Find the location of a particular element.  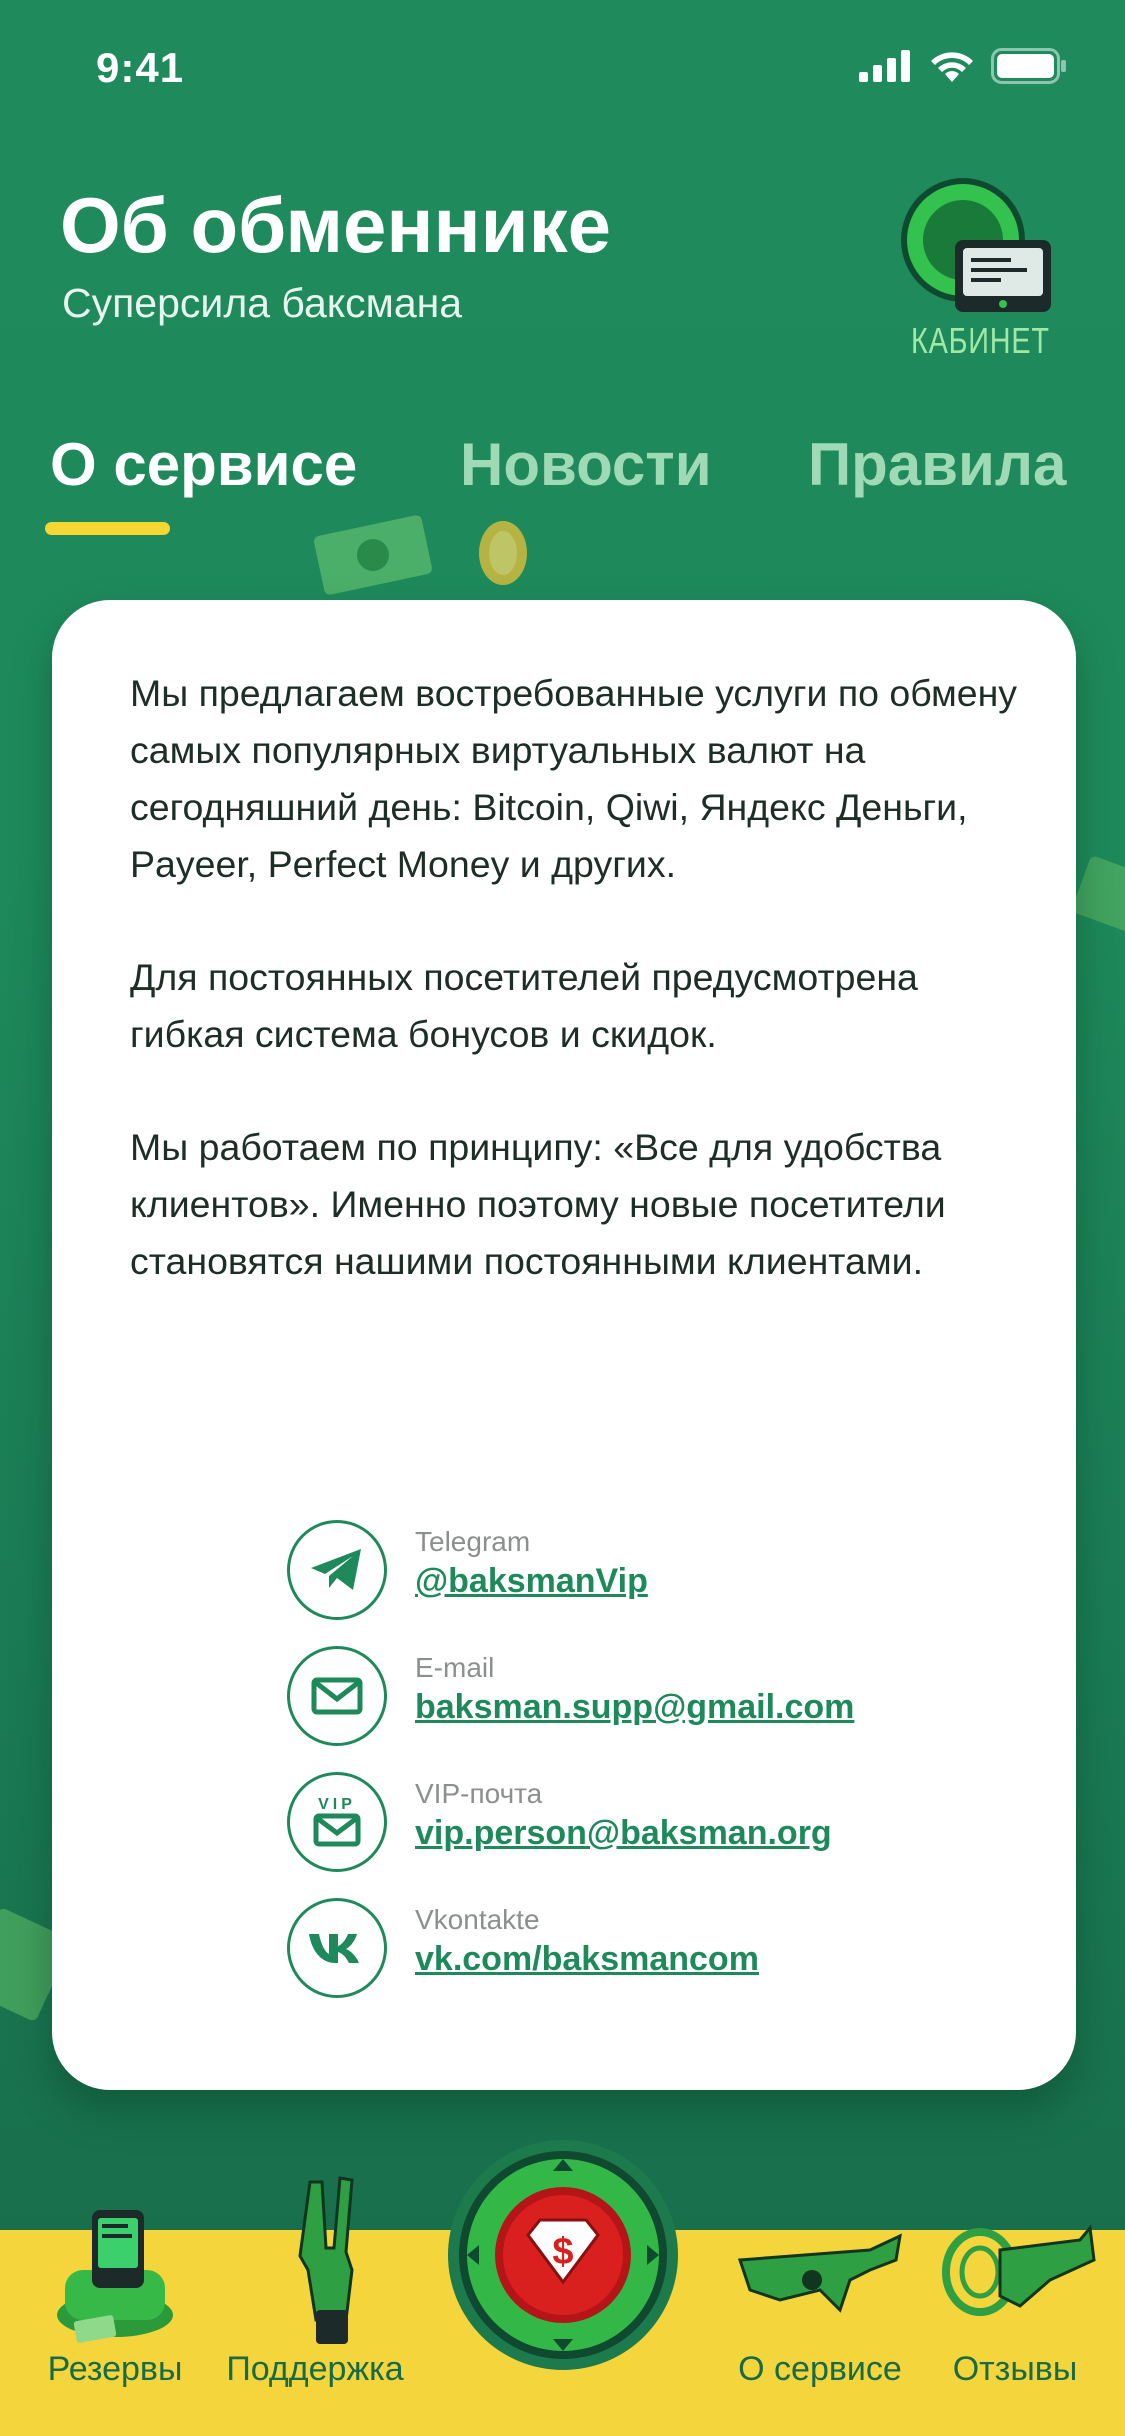

nav-about: О сервисе is located at coordinates (820, 2309).